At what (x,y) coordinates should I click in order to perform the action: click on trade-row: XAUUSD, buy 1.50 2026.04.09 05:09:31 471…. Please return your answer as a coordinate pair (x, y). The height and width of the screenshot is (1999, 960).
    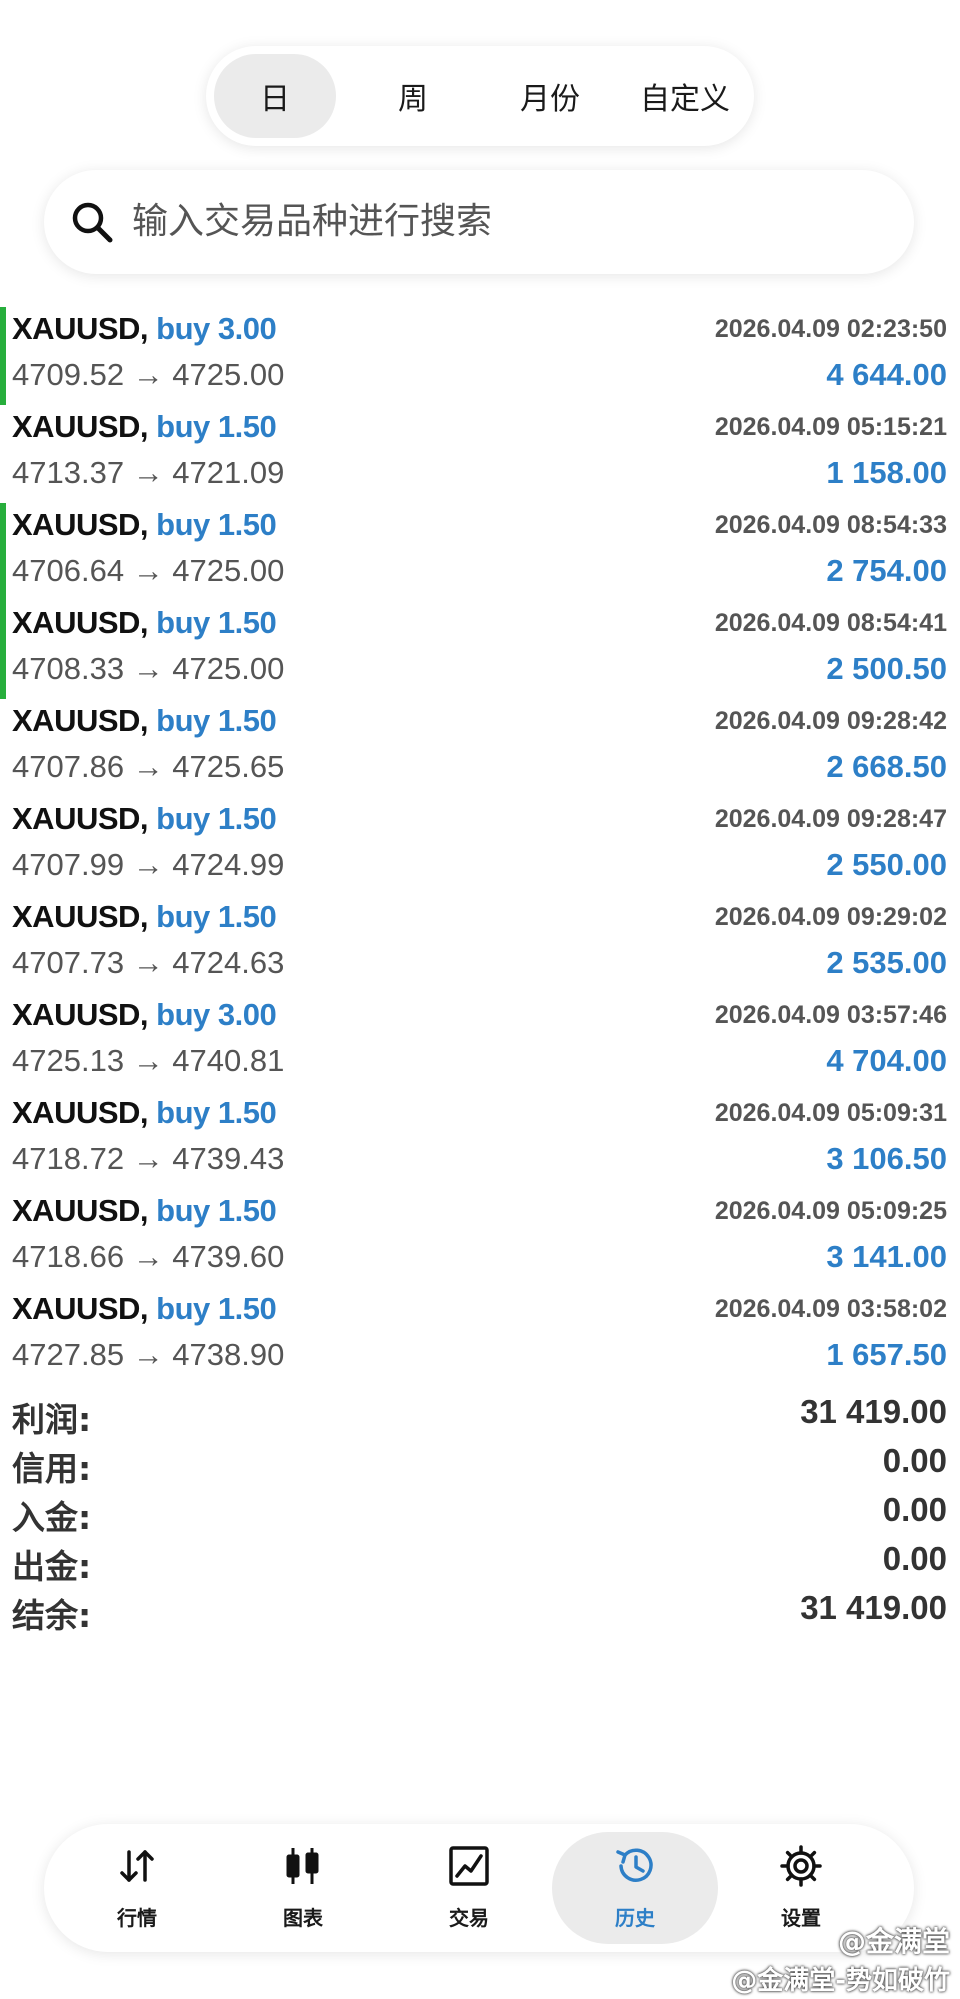
    Looking at the image, I should click on (480, 1140).